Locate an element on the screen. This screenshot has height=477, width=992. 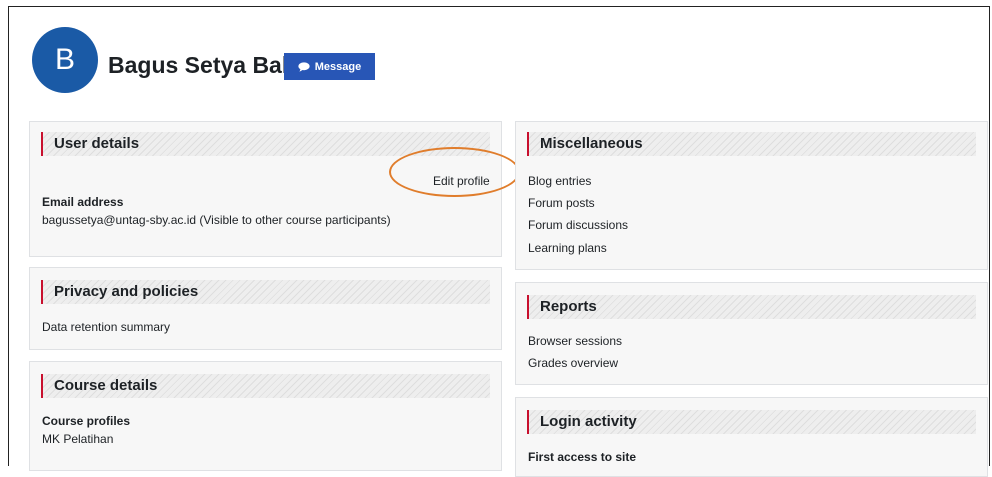
data-retention-summary-link: Data retention summary is located at coordinates (106, 327).